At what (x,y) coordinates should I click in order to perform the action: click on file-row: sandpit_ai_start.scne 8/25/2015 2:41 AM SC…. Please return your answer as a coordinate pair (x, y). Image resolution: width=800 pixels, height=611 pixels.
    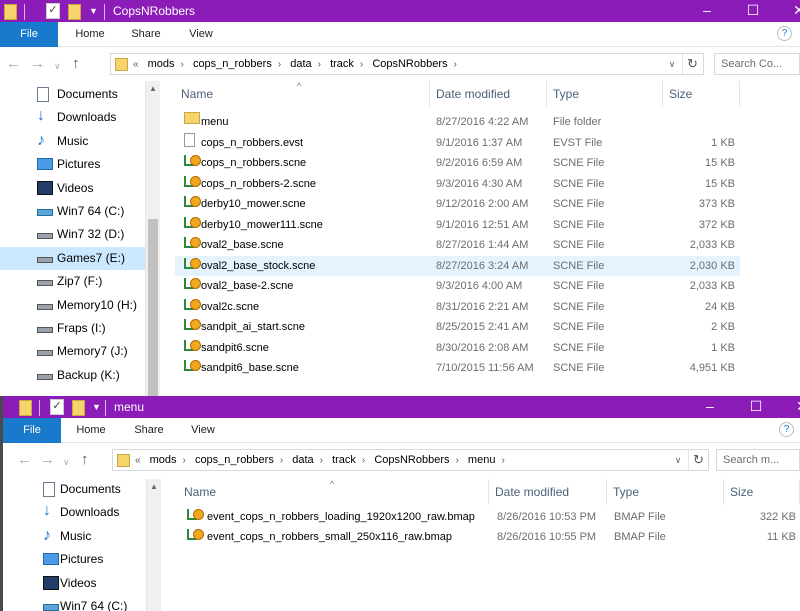
    Looking at the image, I should click on (457, 327).